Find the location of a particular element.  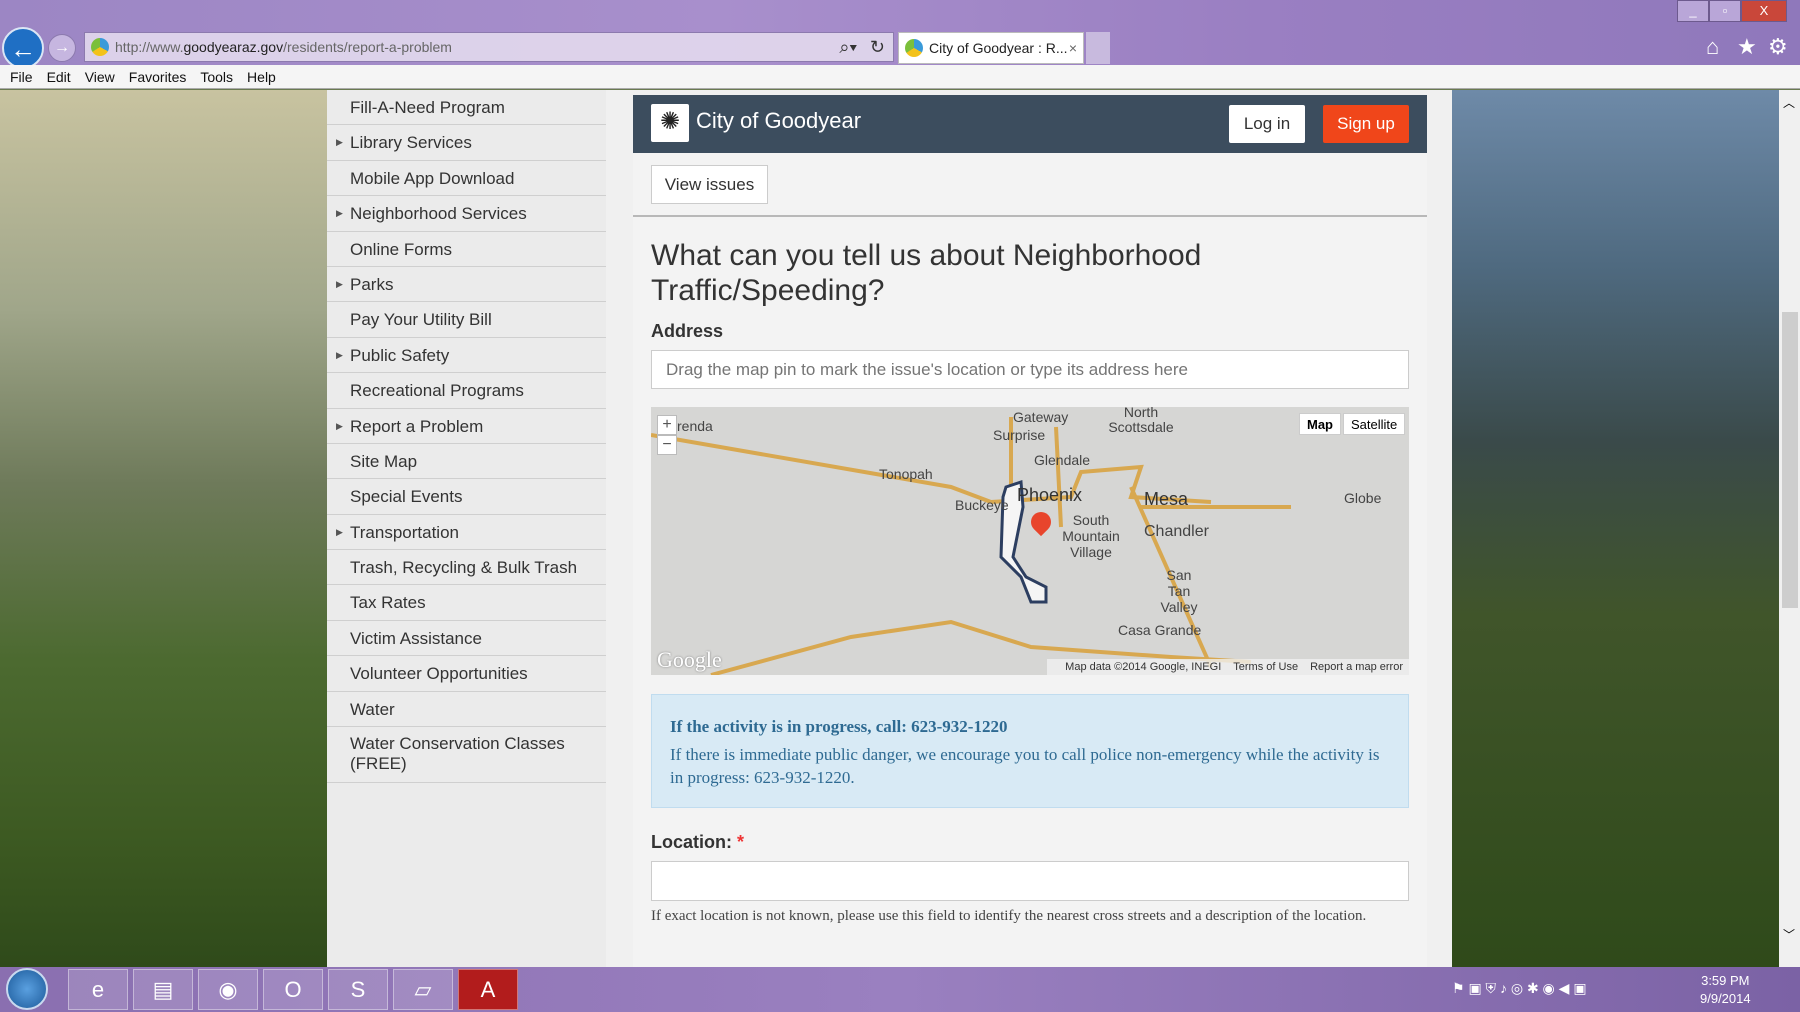

menu-tools: Tools is located at coordinates (216, 77).